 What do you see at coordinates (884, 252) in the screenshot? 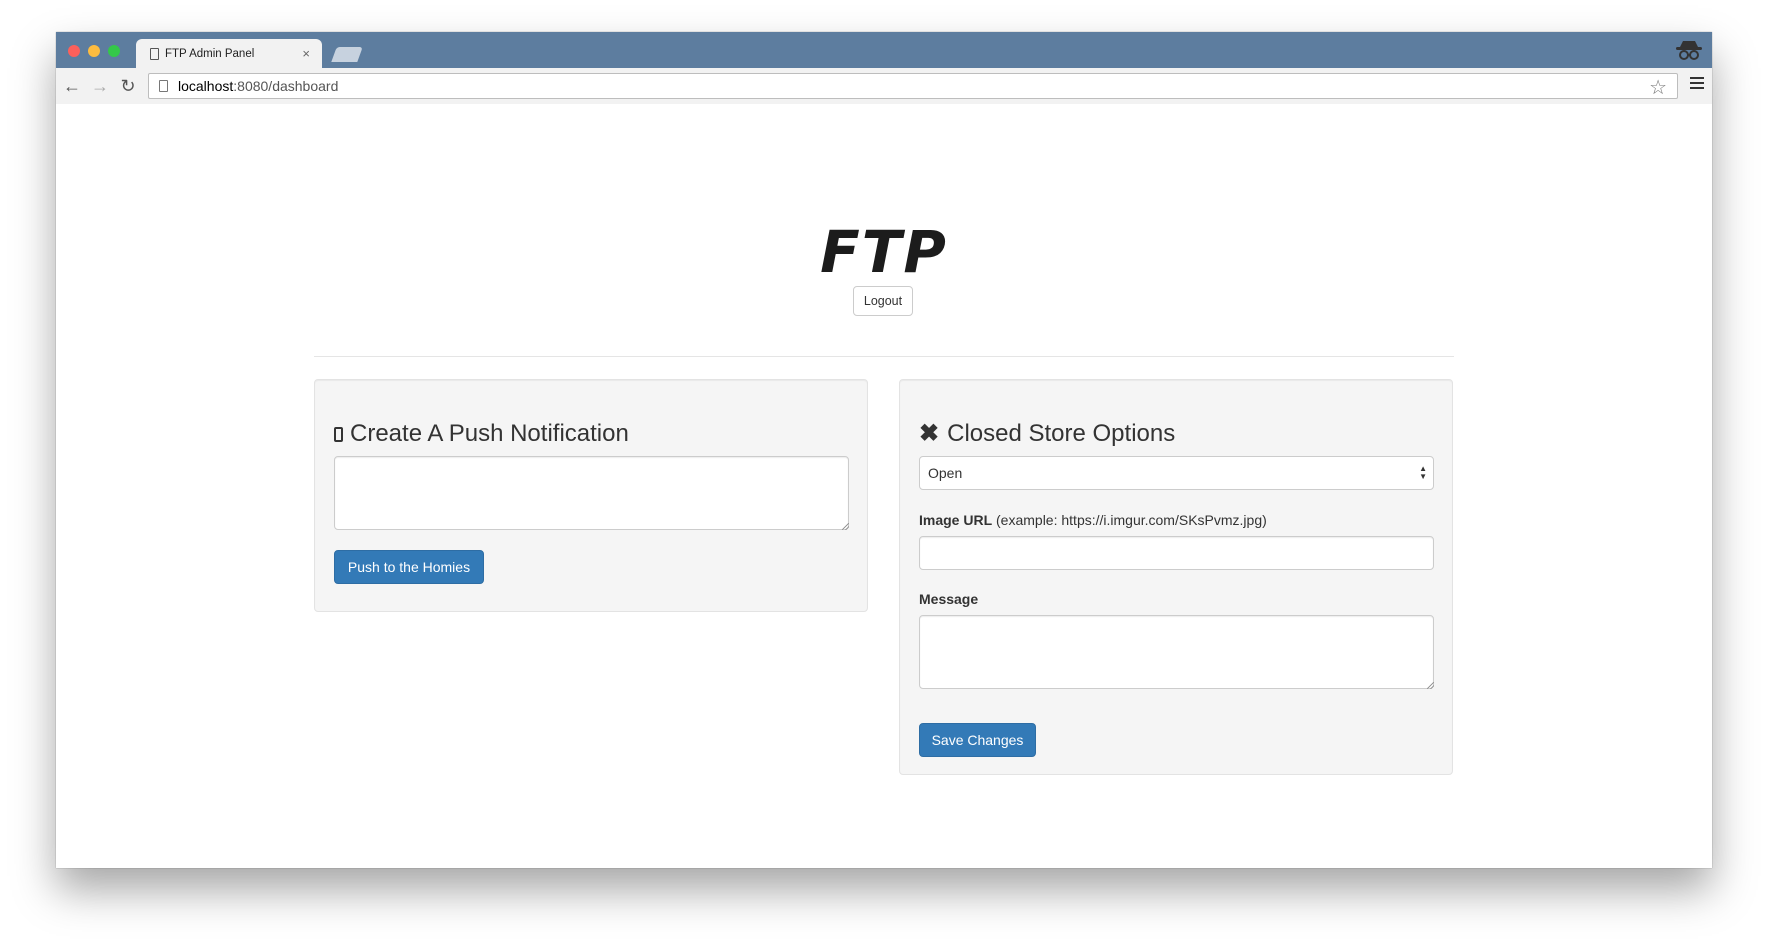
I see `site-logo: FTP` at bounding box center [884, 252].